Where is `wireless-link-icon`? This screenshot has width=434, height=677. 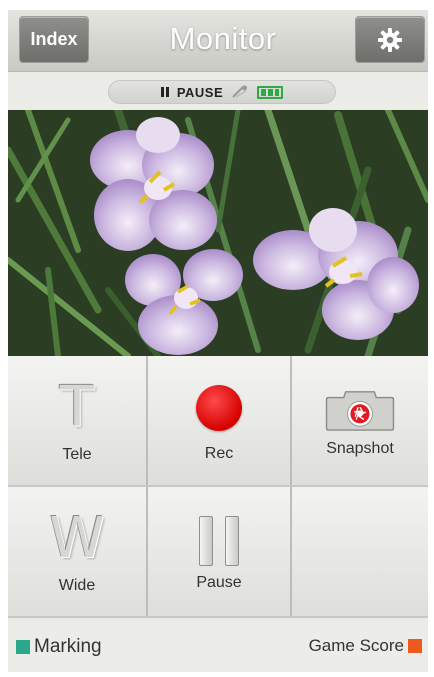 wireless-link-icon is located at coordinates (240, 91).